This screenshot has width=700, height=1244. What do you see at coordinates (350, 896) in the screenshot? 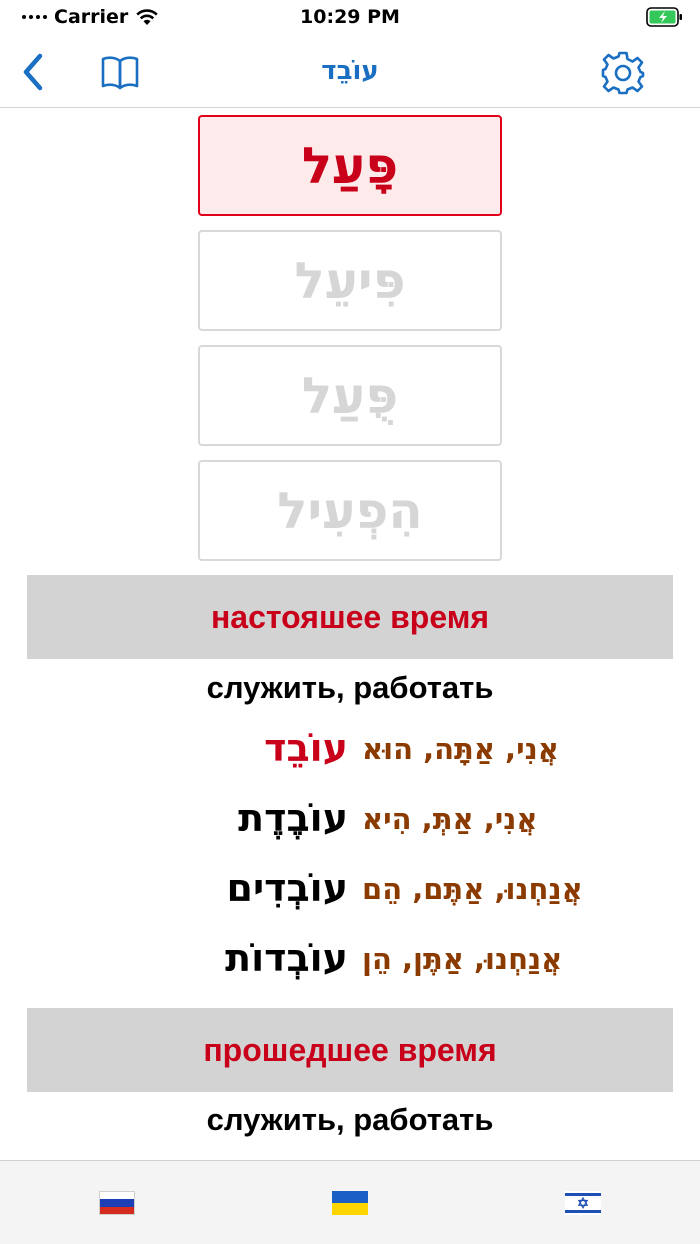
I see `conjugation-row: עוֹבְדִים אֲנַחְנוּ, אַתֶּם, הֵם` at bounding box center [350, 896].